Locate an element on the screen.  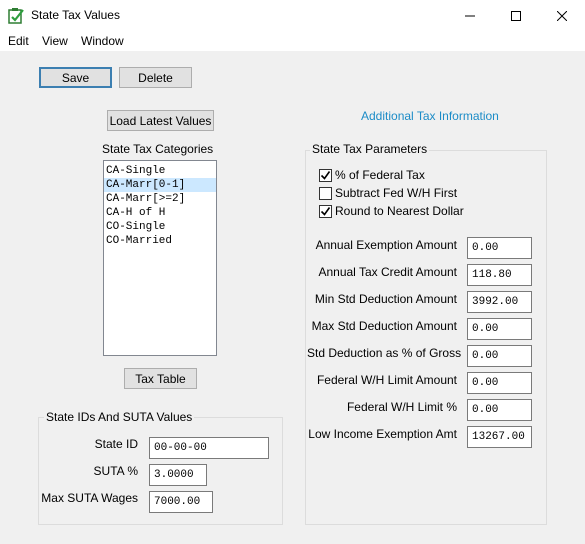
close-button is located at coordinates (562, 15).